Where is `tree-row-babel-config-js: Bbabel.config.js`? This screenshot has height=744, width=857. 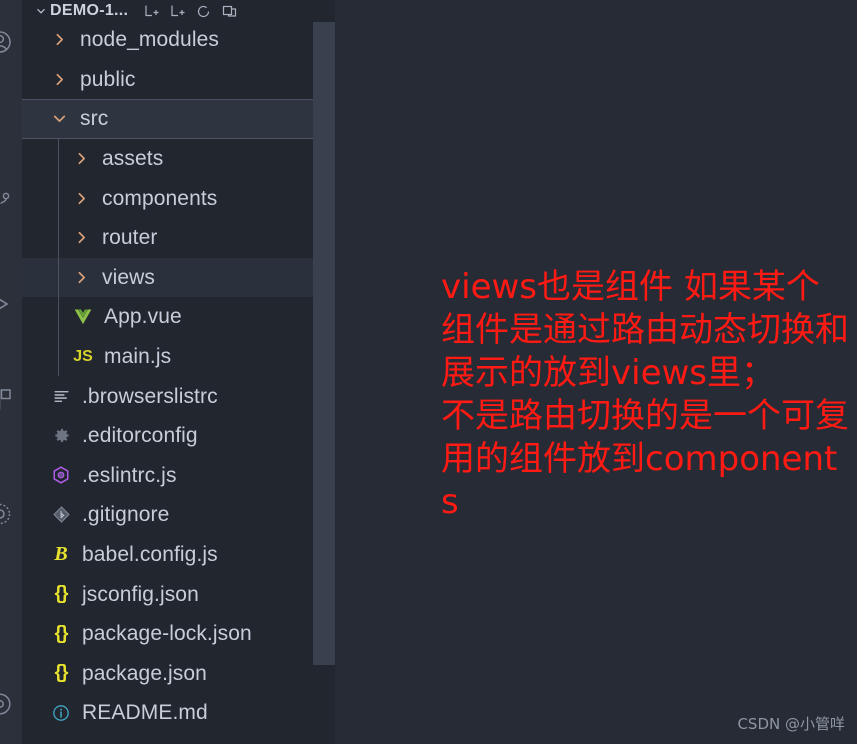
tree-row-babel-config-js: Bbabel.config.js is located at coordinates (178, 554).